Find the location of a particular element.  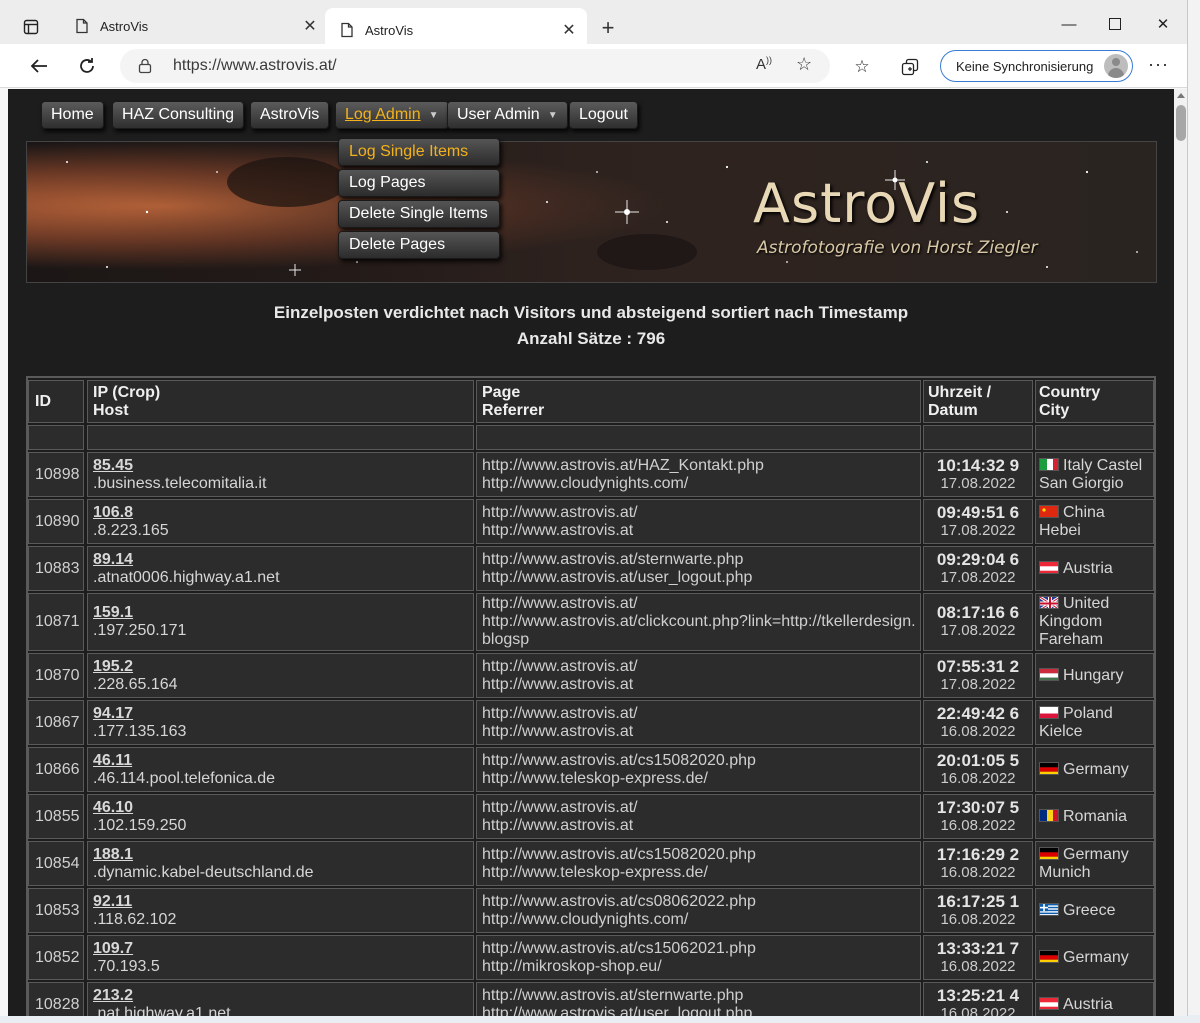

row-id: 10854 is located at coordinates (57, 863).